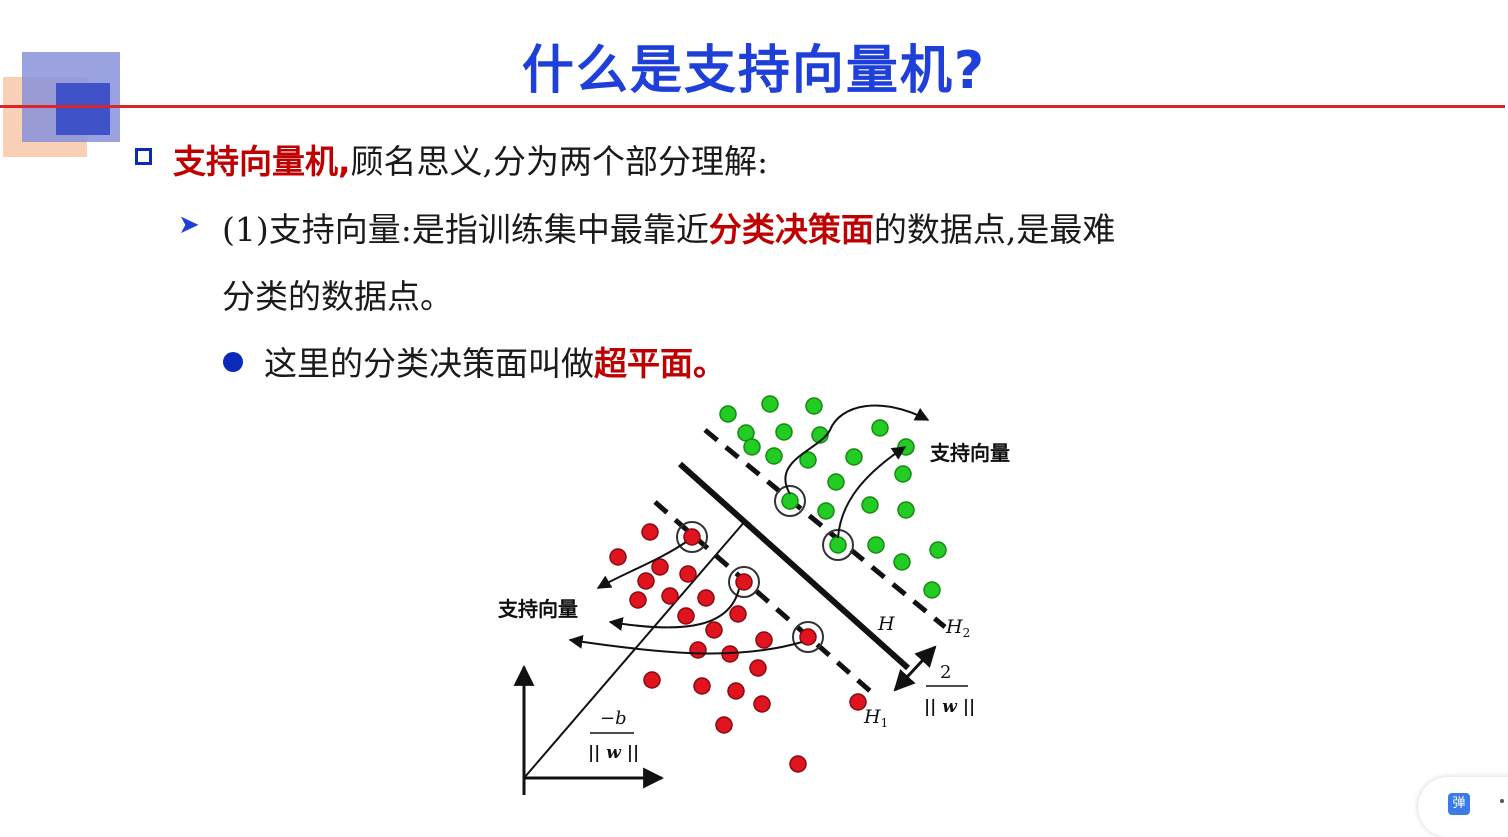 The image size is (1508, 837). I want to click on highlight-hyperplane: 超平面。, so click(660, 363).